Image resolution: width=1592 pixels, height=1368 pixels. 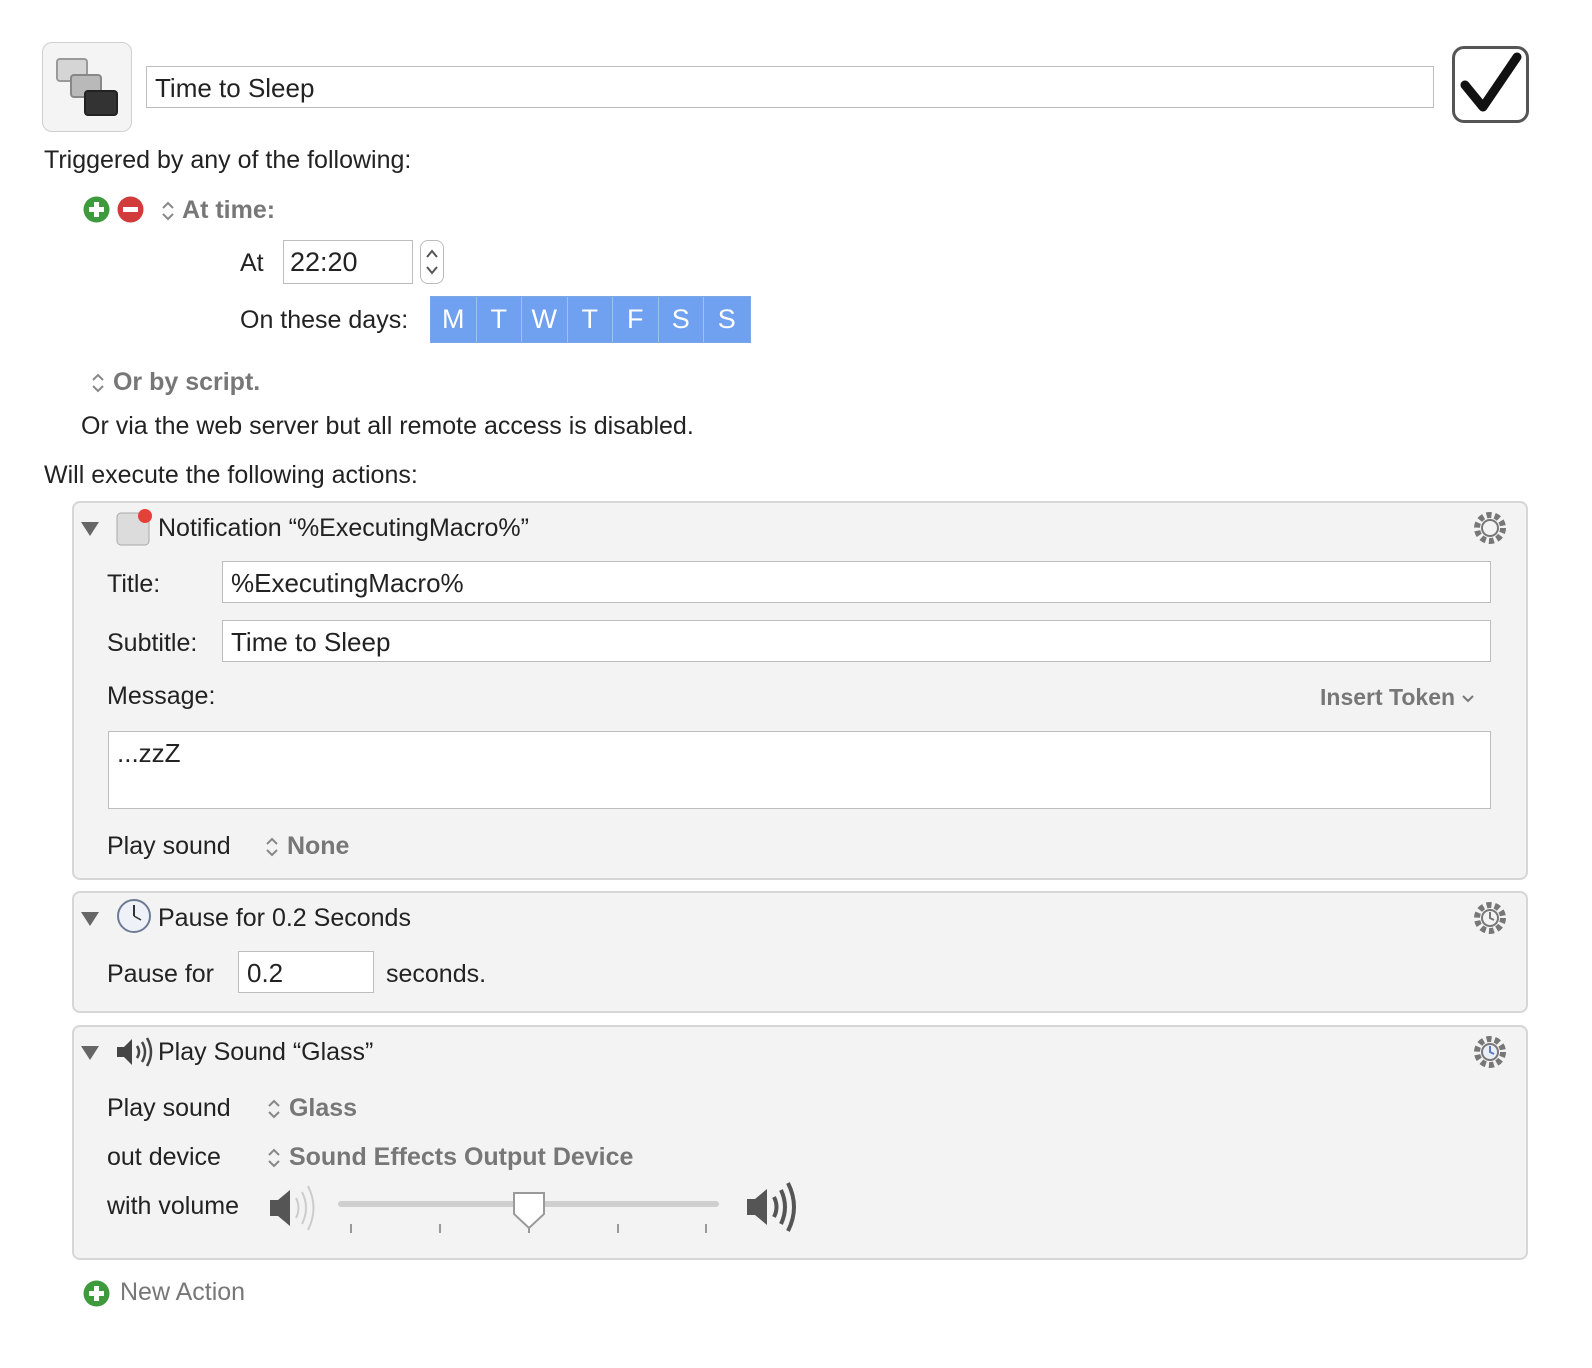 I want to click on seconds-label: seconds., so click(x=436, y=974).